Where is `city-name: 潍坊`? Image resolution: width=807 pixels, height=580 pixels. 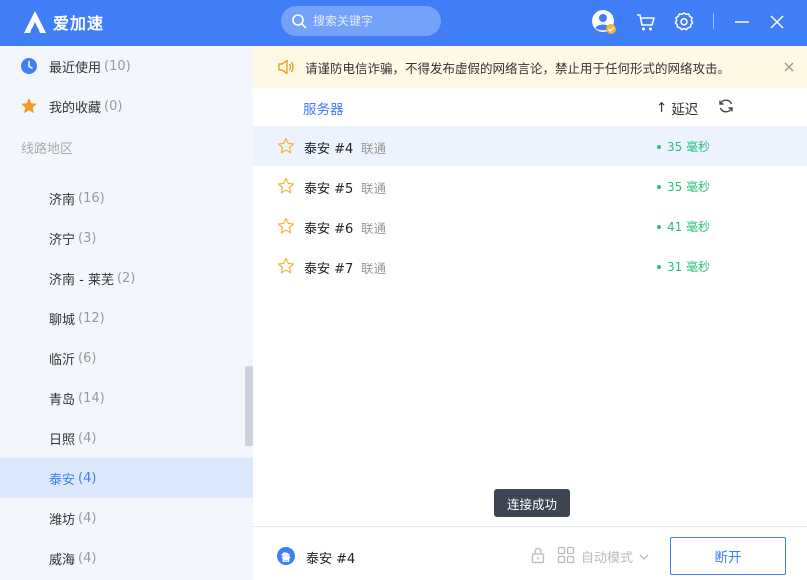 city-name: 潍坊 is located at coordinates (62, 520).